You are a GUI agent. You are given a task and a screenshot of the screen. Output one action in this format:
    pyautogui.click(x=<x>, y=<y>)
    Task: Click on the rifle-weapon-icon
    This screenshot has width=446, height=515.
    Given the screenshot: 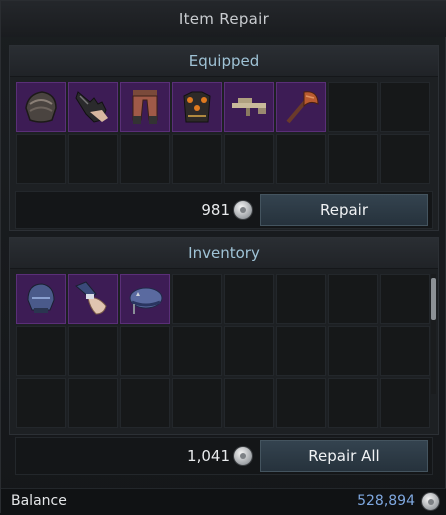 What is the action you would take?
    pyautogui.click(x=249, y=107)
    